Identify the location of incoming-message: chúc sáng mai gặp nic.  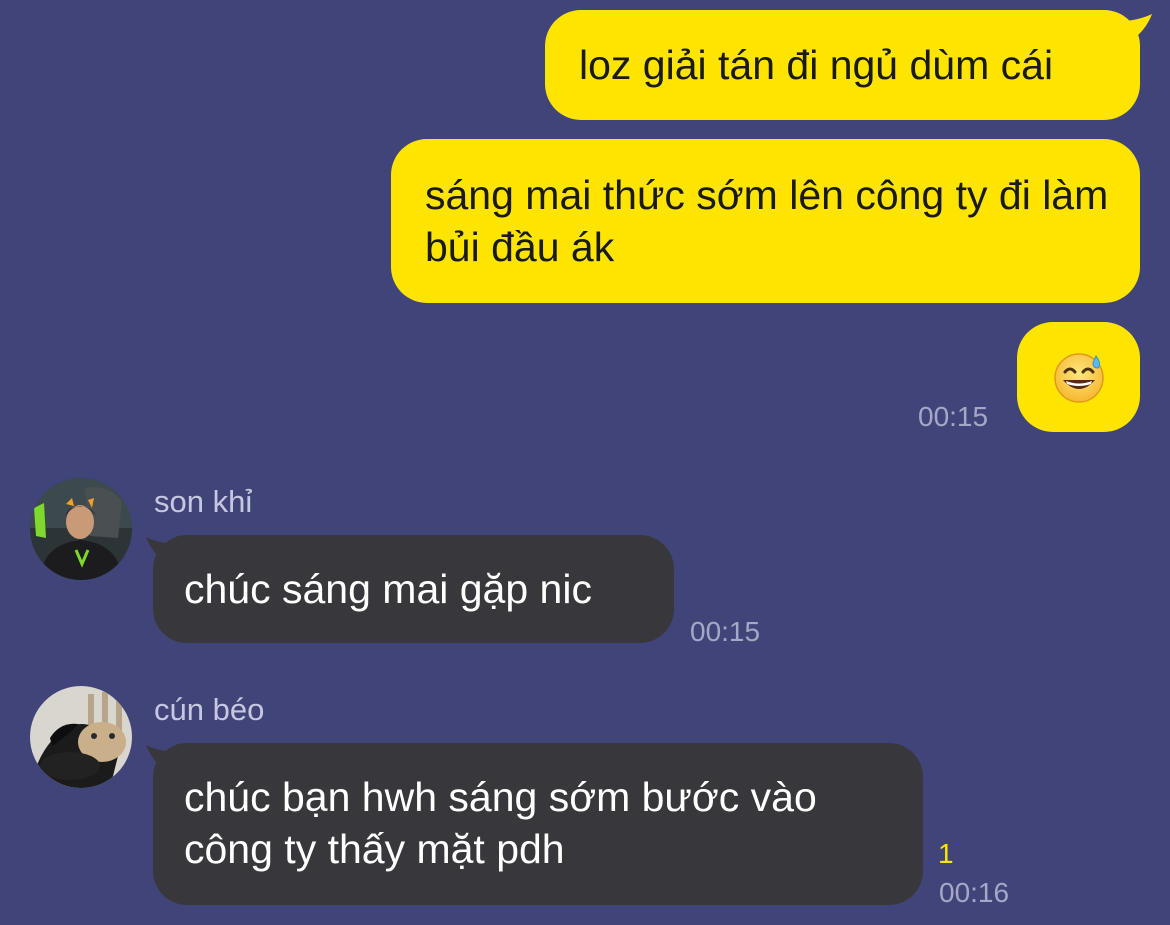
(413, 589).